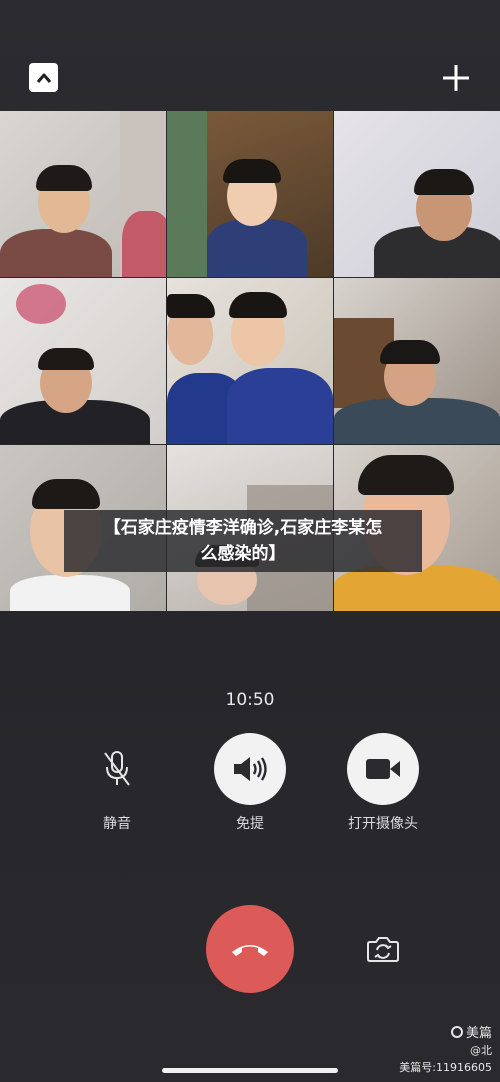 The height and width of the screenshot is (1082, 500). Describe the element at coordinates (383, 783) in the screenshot. I see `camera-button: 打开摄像头` at that location.